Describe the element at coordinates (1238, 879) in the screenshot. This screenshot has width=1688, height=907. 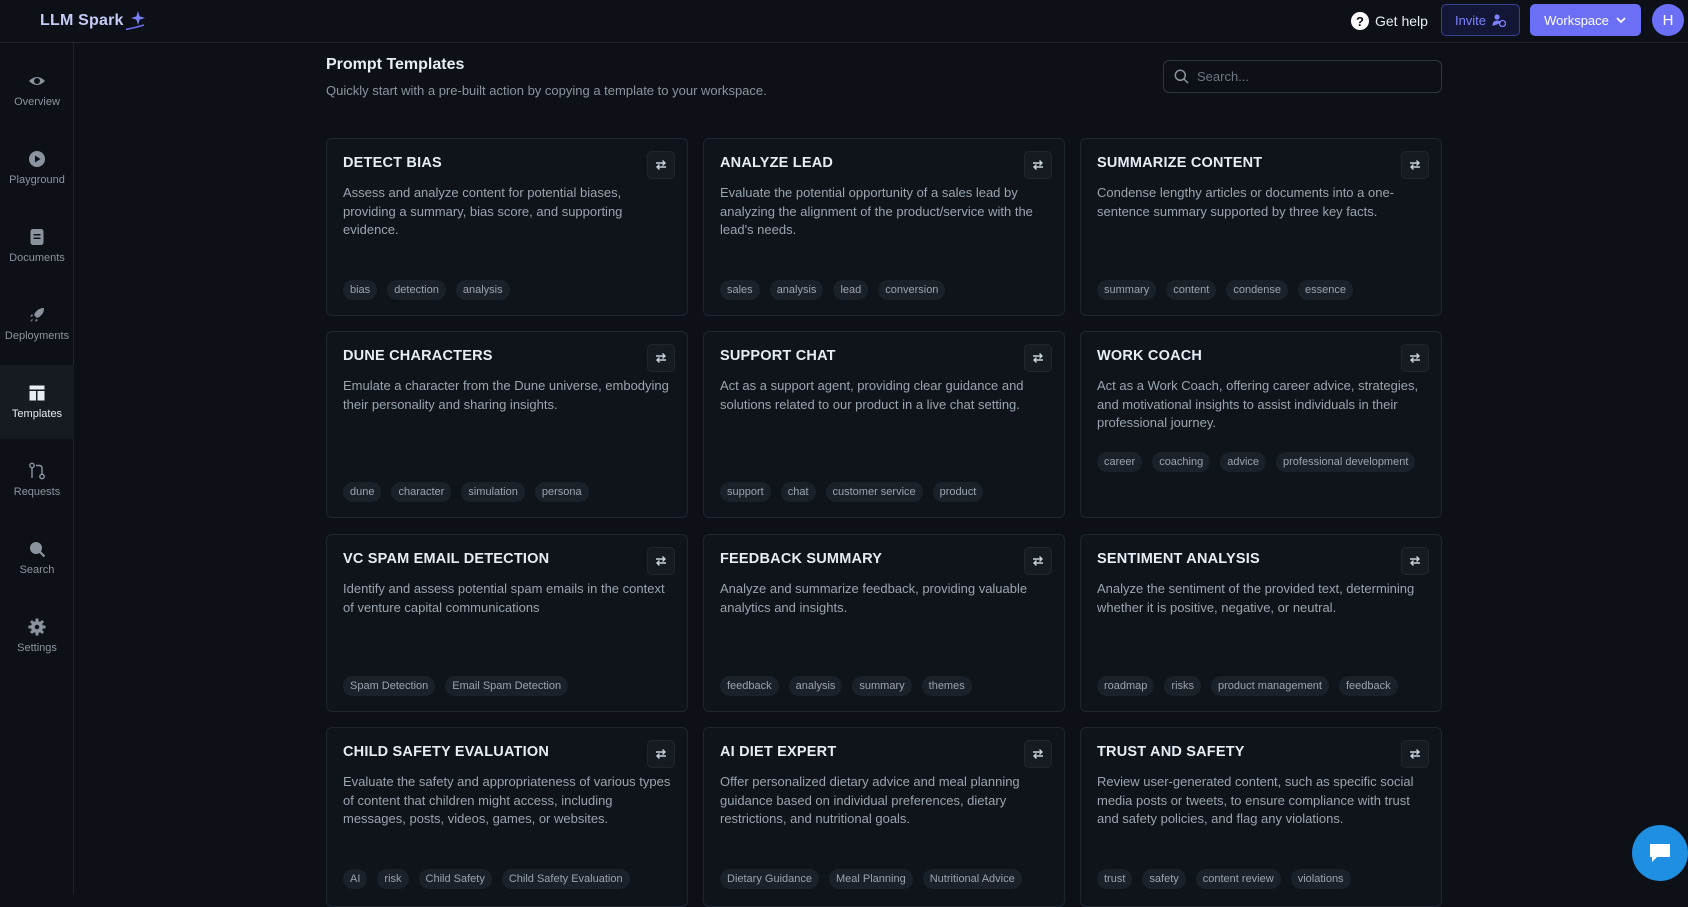
I see `tag: content review` at that location.